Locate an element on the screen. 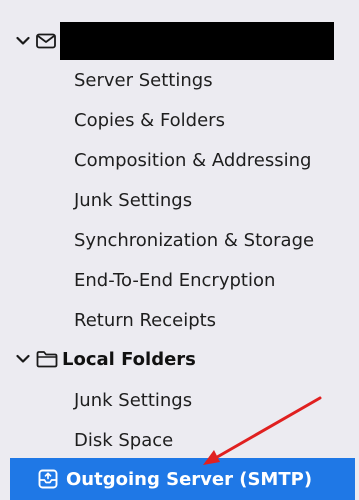 This screenshot has height=500, width=359. tree-item-copies-folders: Copies & Folders is located at coordinates (179, 120).